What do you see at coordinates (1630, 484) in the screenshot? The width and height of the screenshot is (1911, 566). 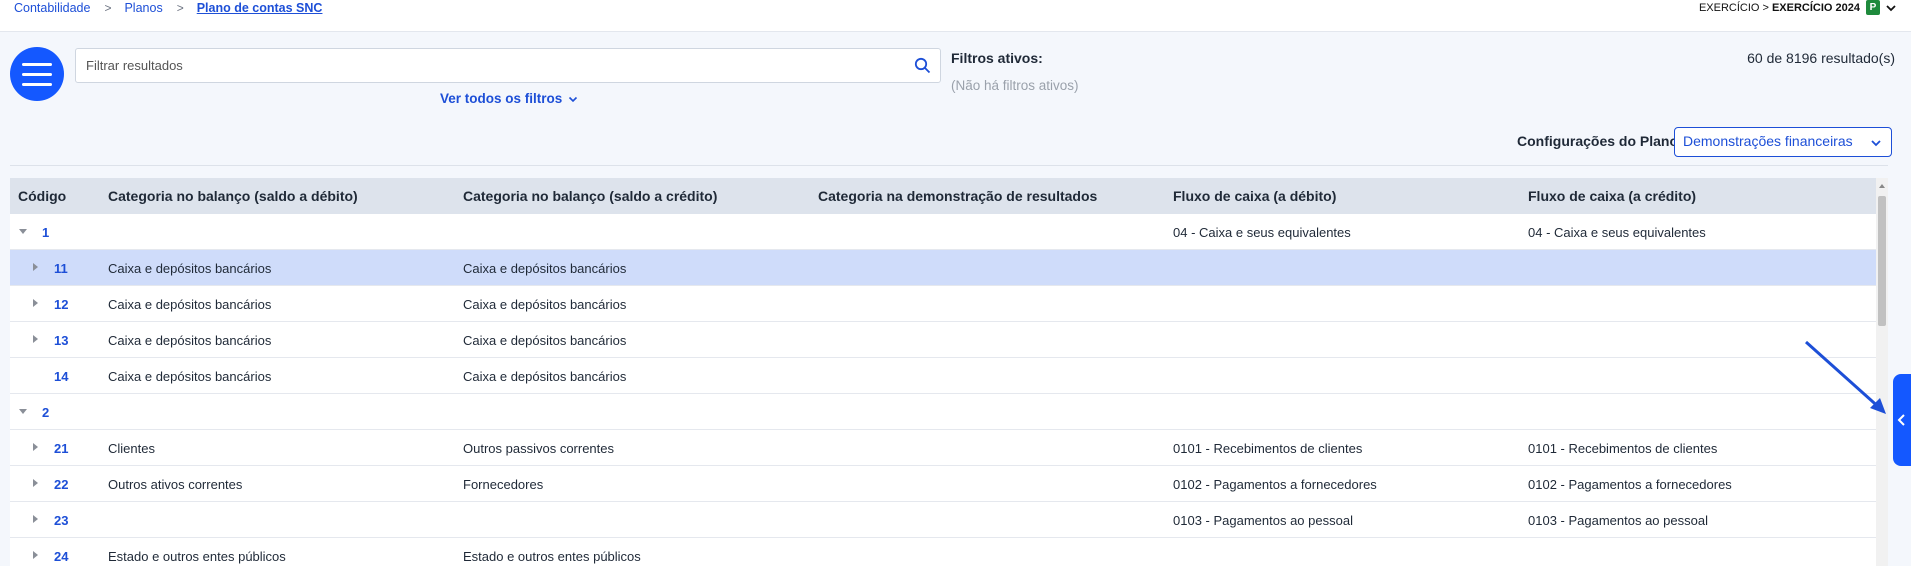 I see `cell-cash-flow-credit: 0102 - Pagamentos a fornecedores` at bounding box center [1630, 484].